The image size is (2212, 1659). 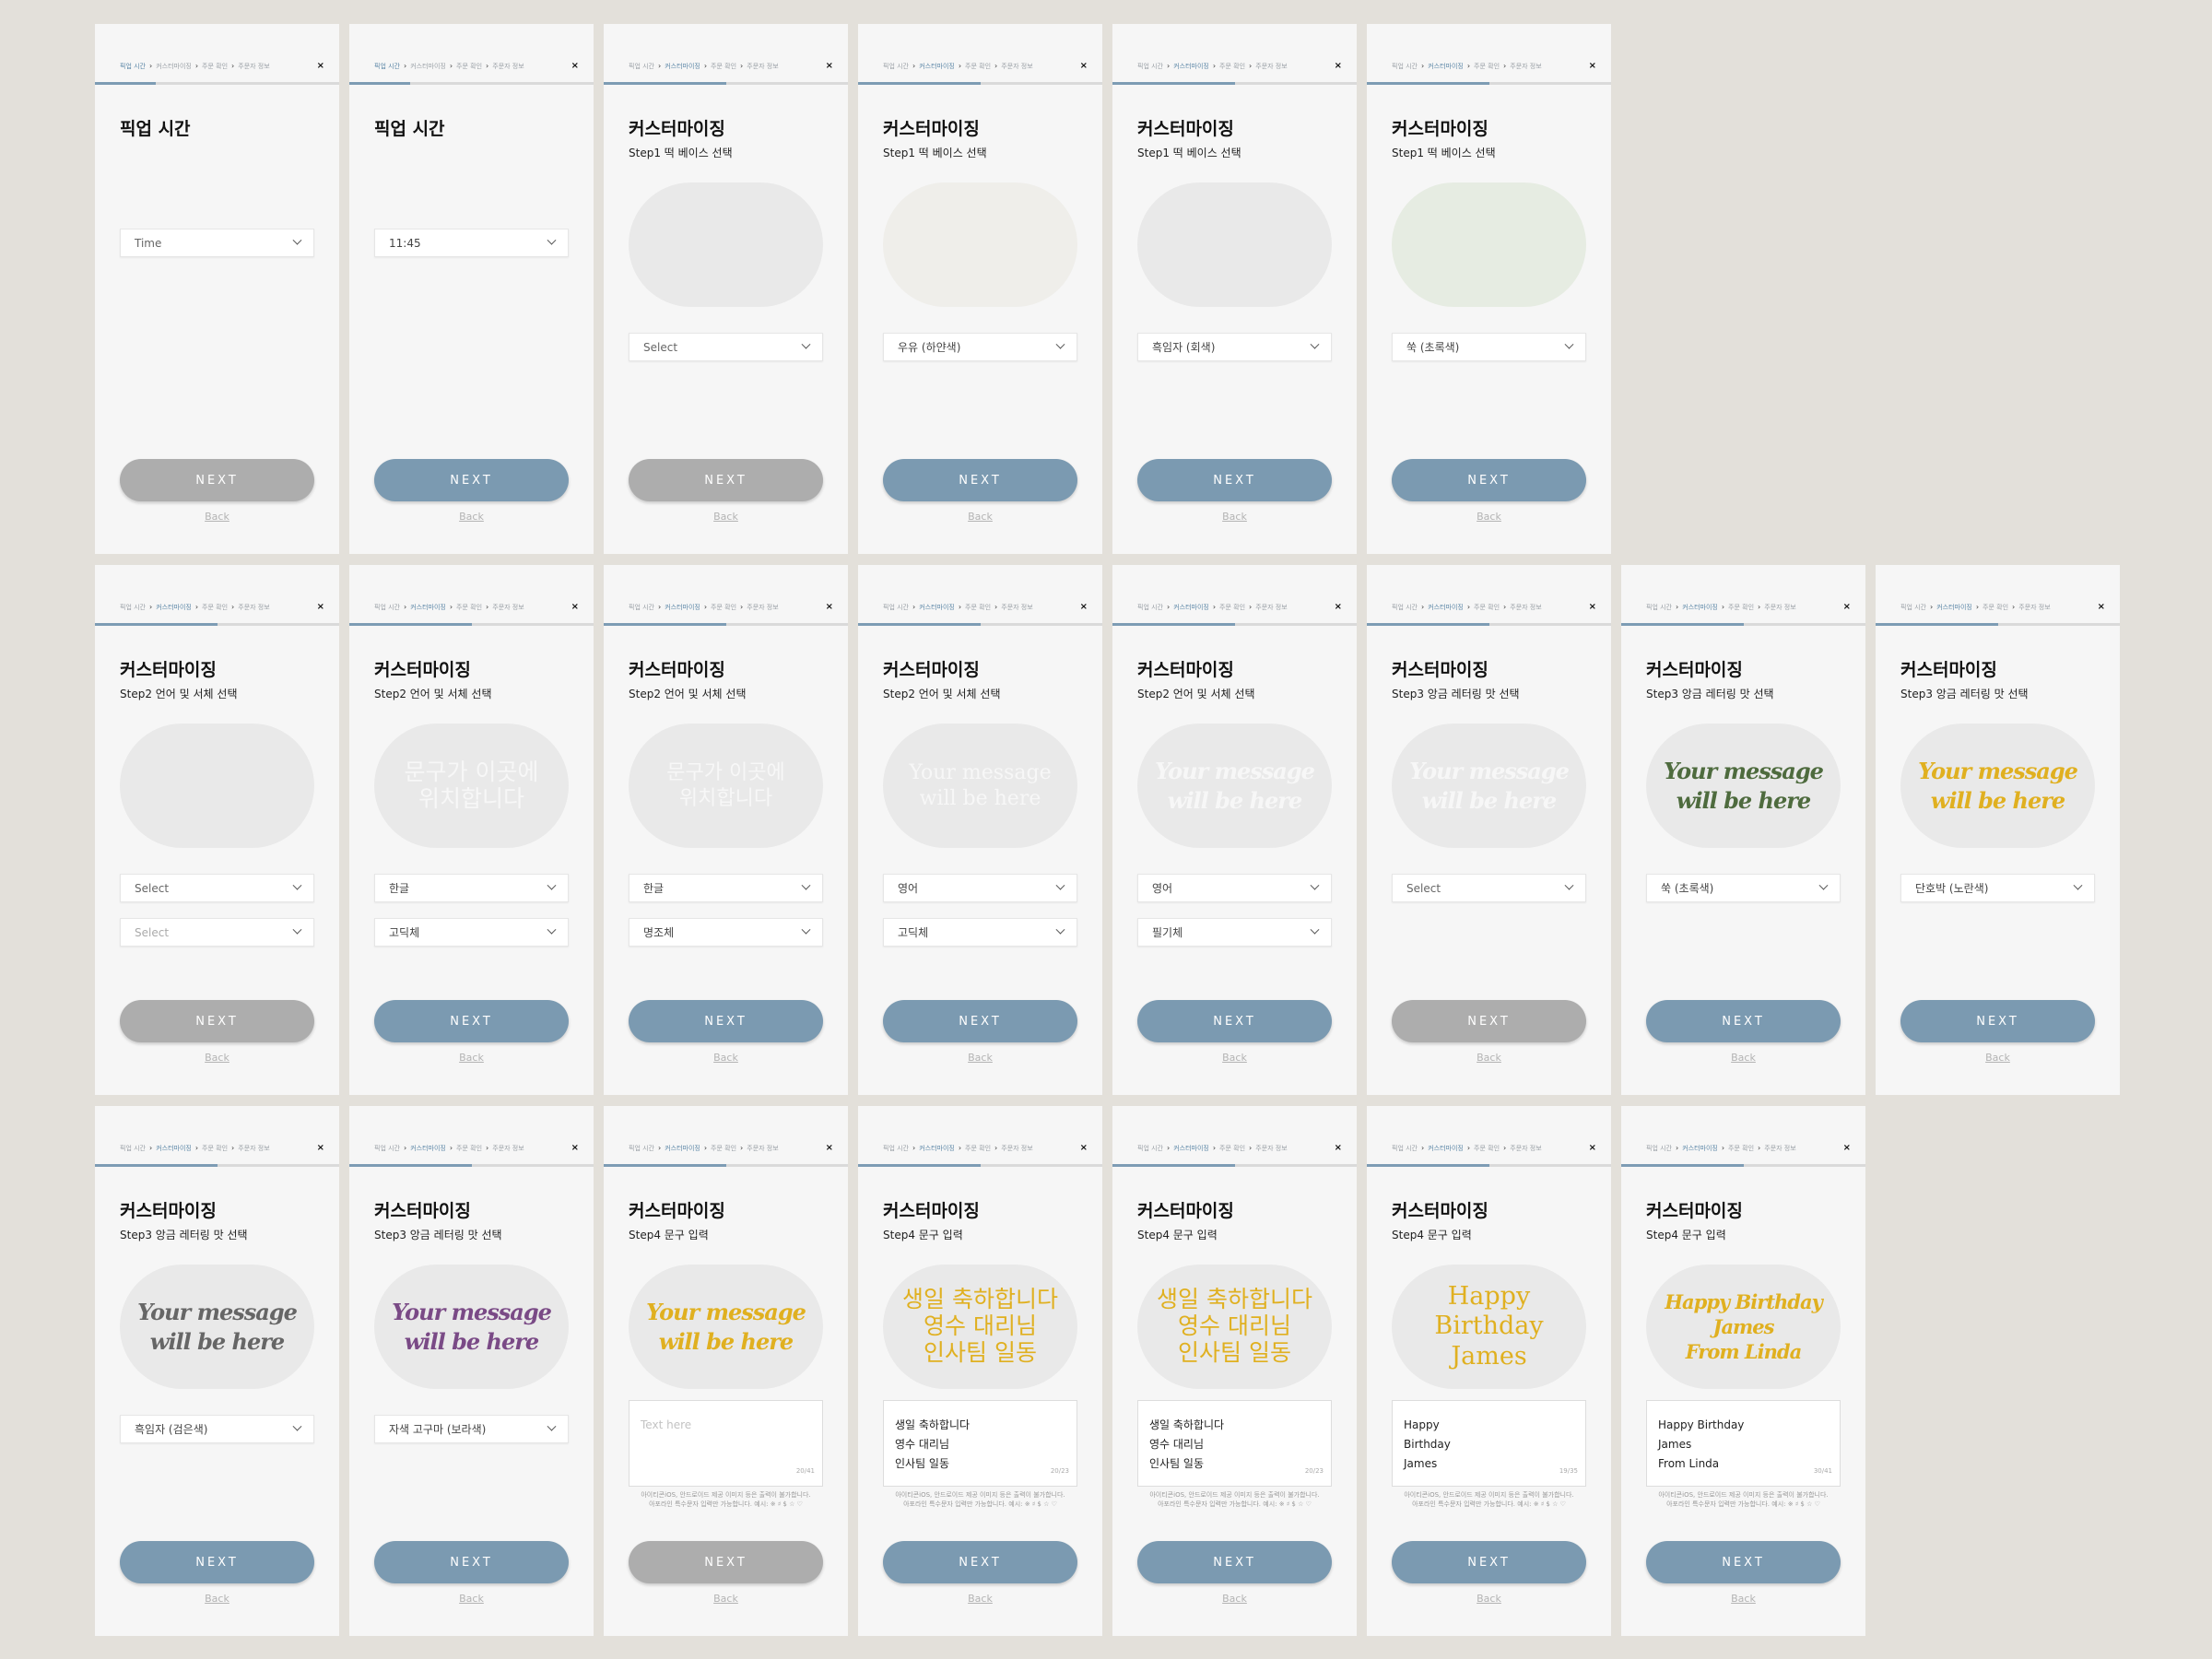 What do you see at coordinates (726, 932) in the screenshot?
I see `dropdown-select: 명조체` at bounding box center [726, 932].